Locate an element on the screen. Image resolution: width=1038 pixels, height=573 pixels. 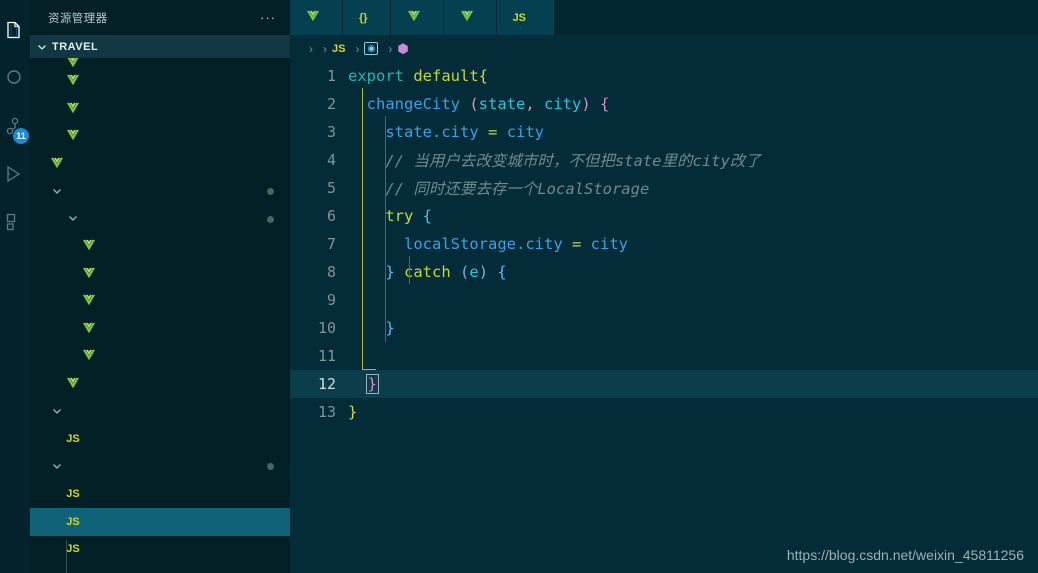
breadcrumb-item-changecity: ⬢ is located at coordinates (405, 49).